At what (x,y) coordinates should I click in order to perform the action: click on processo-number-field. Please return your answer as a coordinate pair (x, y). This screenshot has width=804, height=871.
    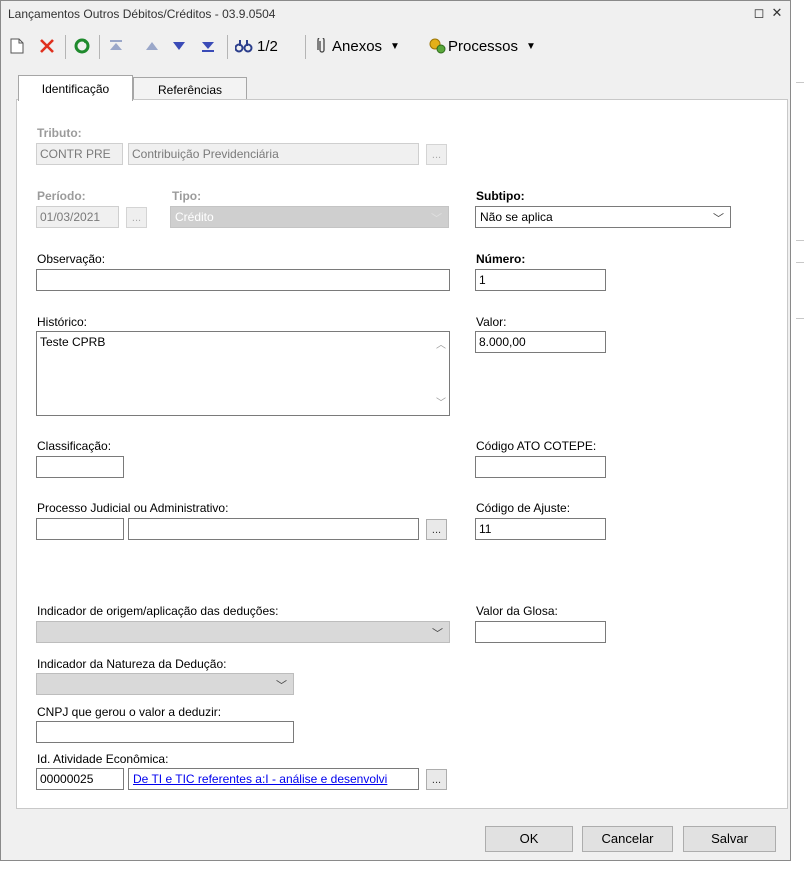
    Looking at the image, I should click on (80, 529).